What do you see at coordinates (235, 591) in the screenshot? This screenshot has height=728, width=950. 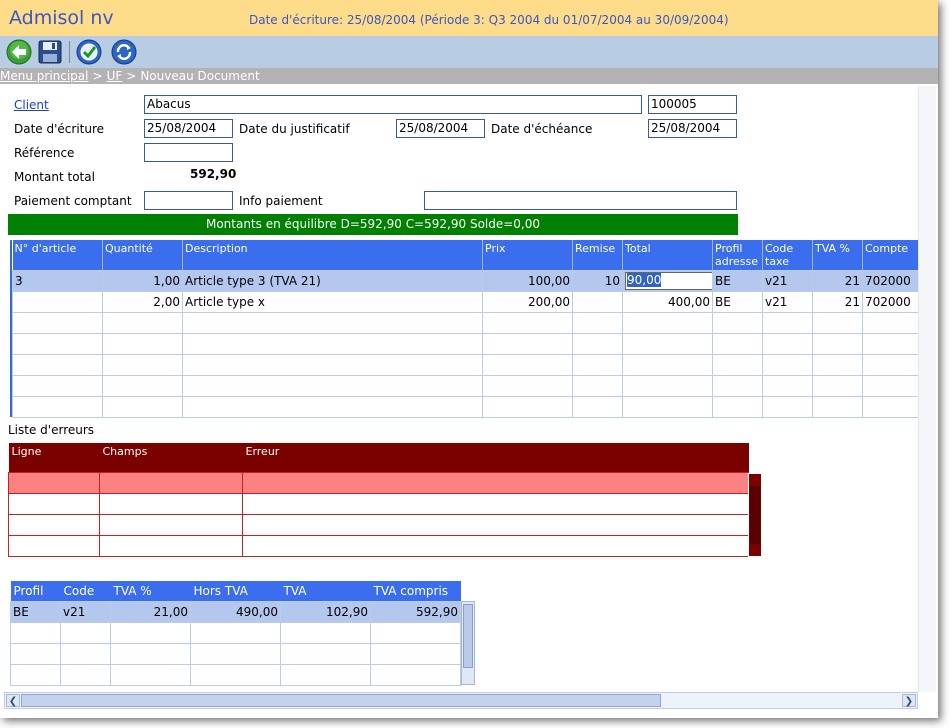 I see `col-header-hors-tva: Hors TVA` at bounding box center [235, 591].